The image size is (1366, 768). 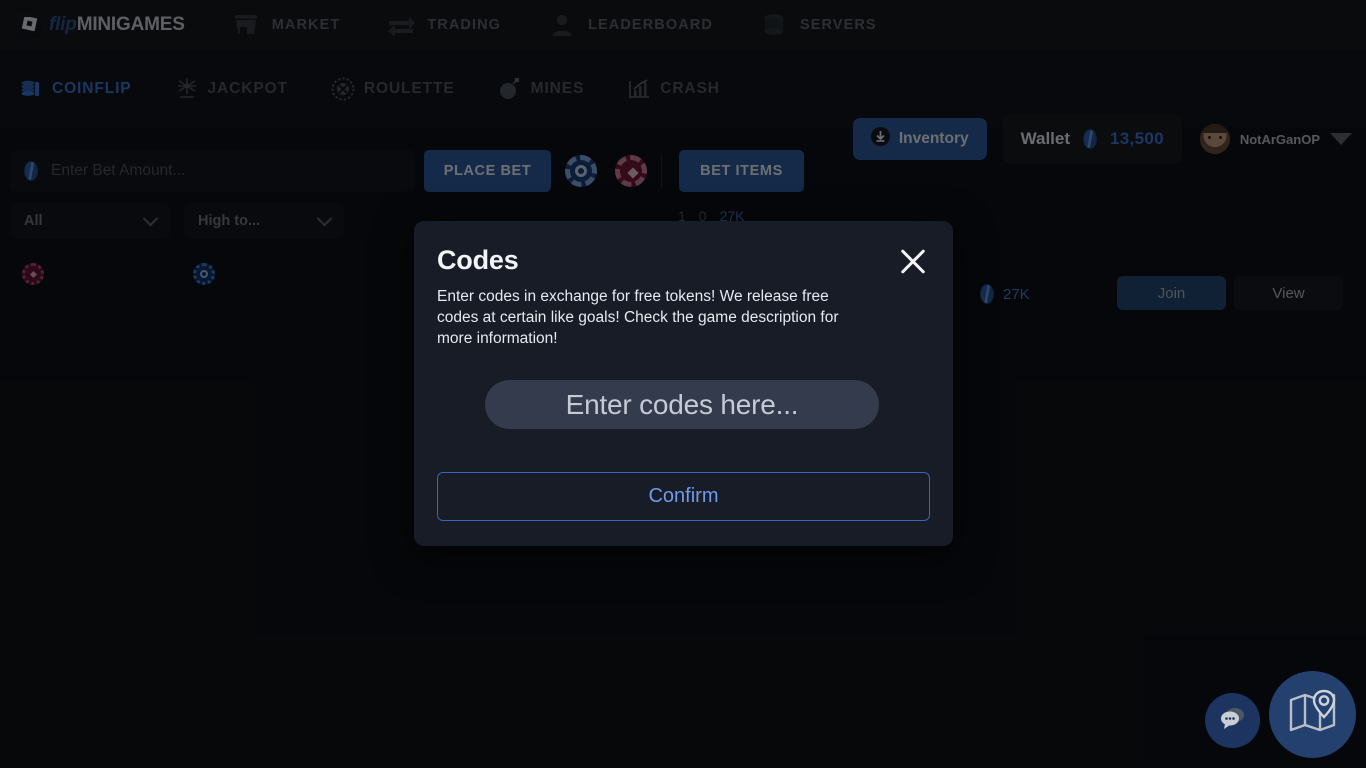 I want to click on map-button, so click(x=1312, y=714).